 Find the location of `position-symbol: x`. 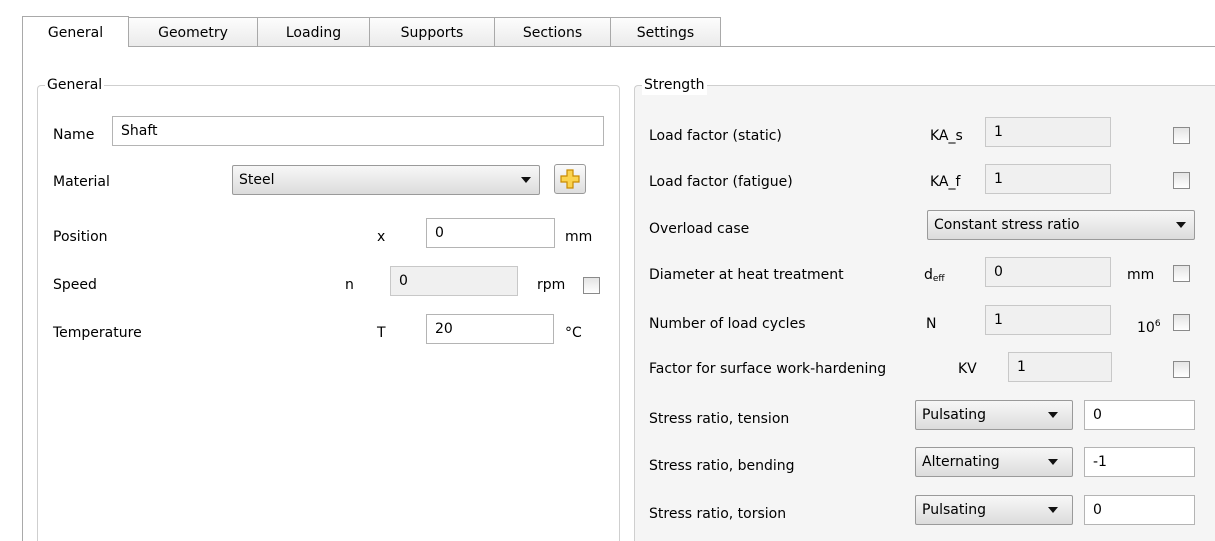

position-symbol: x is located at coordinates (381, 237).